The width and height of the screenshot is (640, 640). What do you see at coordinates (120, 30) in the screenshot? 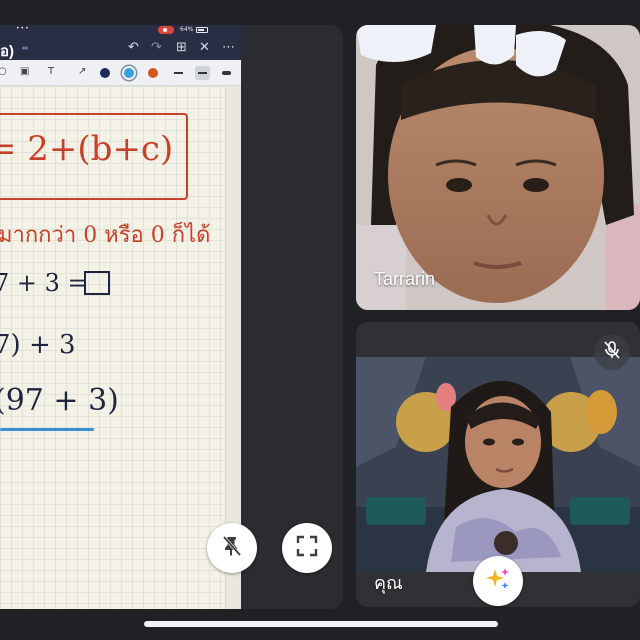
I see `ipad-status-bar: ••• 64%` at bounding box center [120, 30].